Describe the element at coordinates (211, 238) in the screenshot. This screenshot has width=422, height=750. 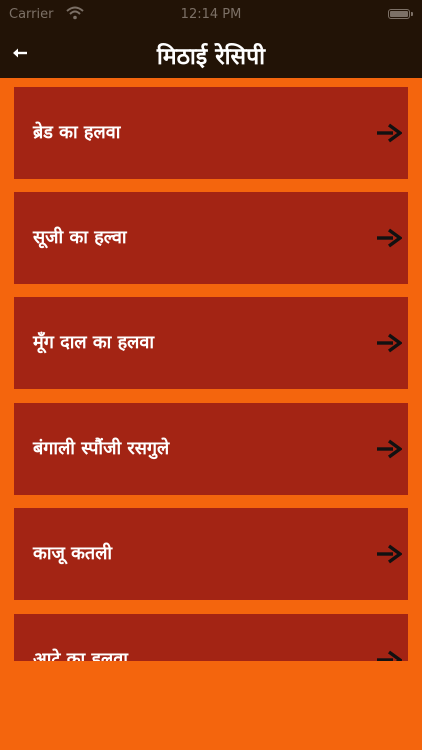
I see `recipe-item: सूजी का हल्वा` at that location.